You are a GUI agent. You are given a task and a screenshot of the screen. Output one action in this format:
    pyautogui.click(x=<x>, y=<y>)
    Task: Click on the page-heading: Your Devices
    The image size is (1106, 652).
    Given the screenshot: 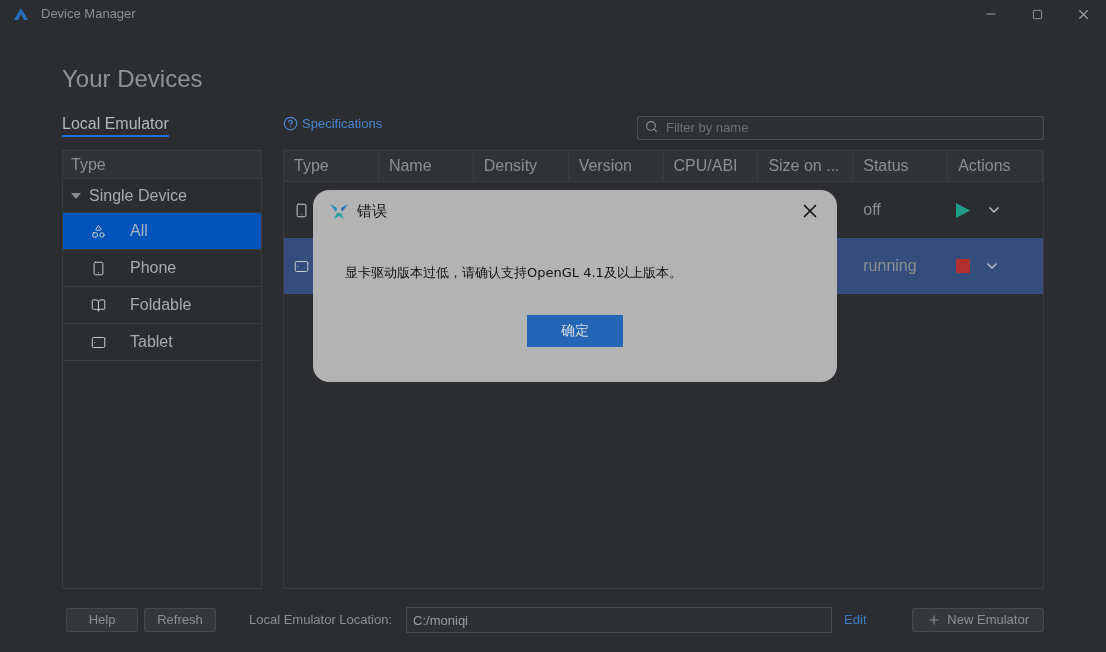 What is the action you would take?
    pyautogui.click(x=133, y=79)
    